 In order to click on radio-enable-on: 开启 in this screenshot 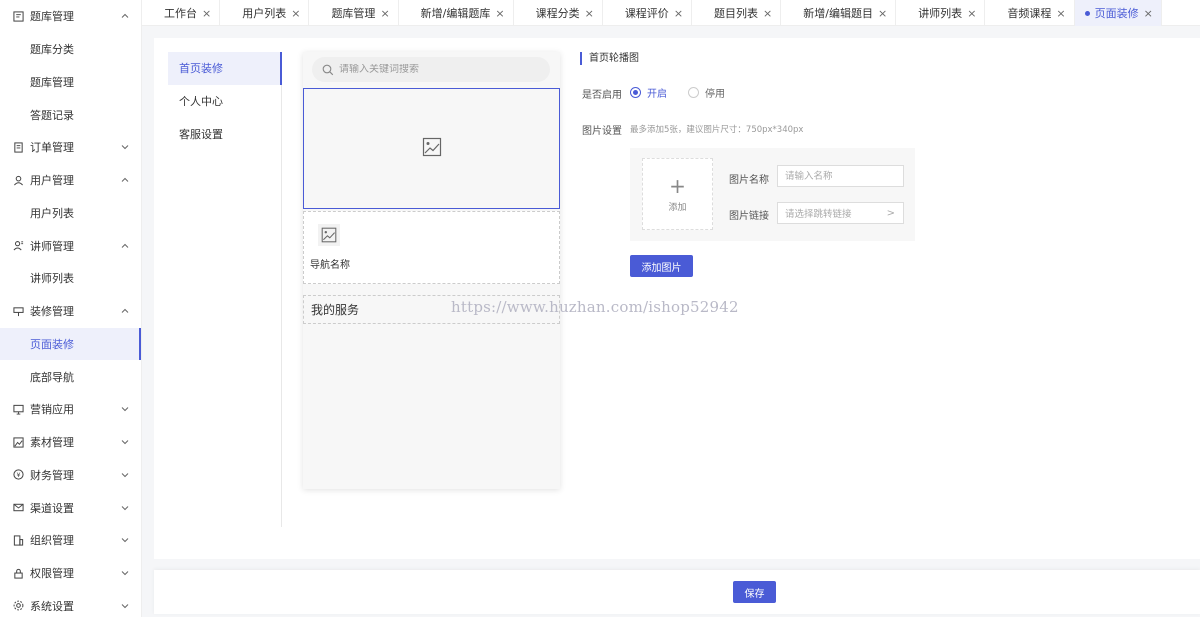, I will do `click(648, 92)`.